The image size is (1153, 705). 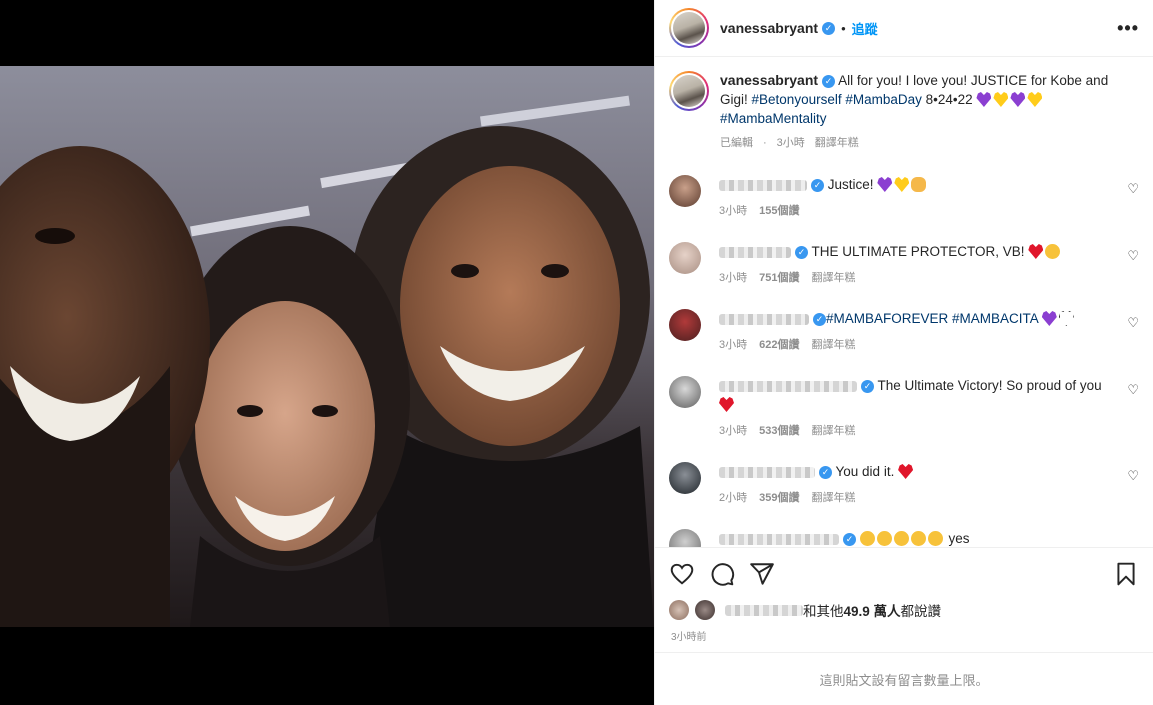 What do you see at coordinates (762, 574) in the screenshot?
I see `share-paper-plane-icon` at bounding box center [762, 574].